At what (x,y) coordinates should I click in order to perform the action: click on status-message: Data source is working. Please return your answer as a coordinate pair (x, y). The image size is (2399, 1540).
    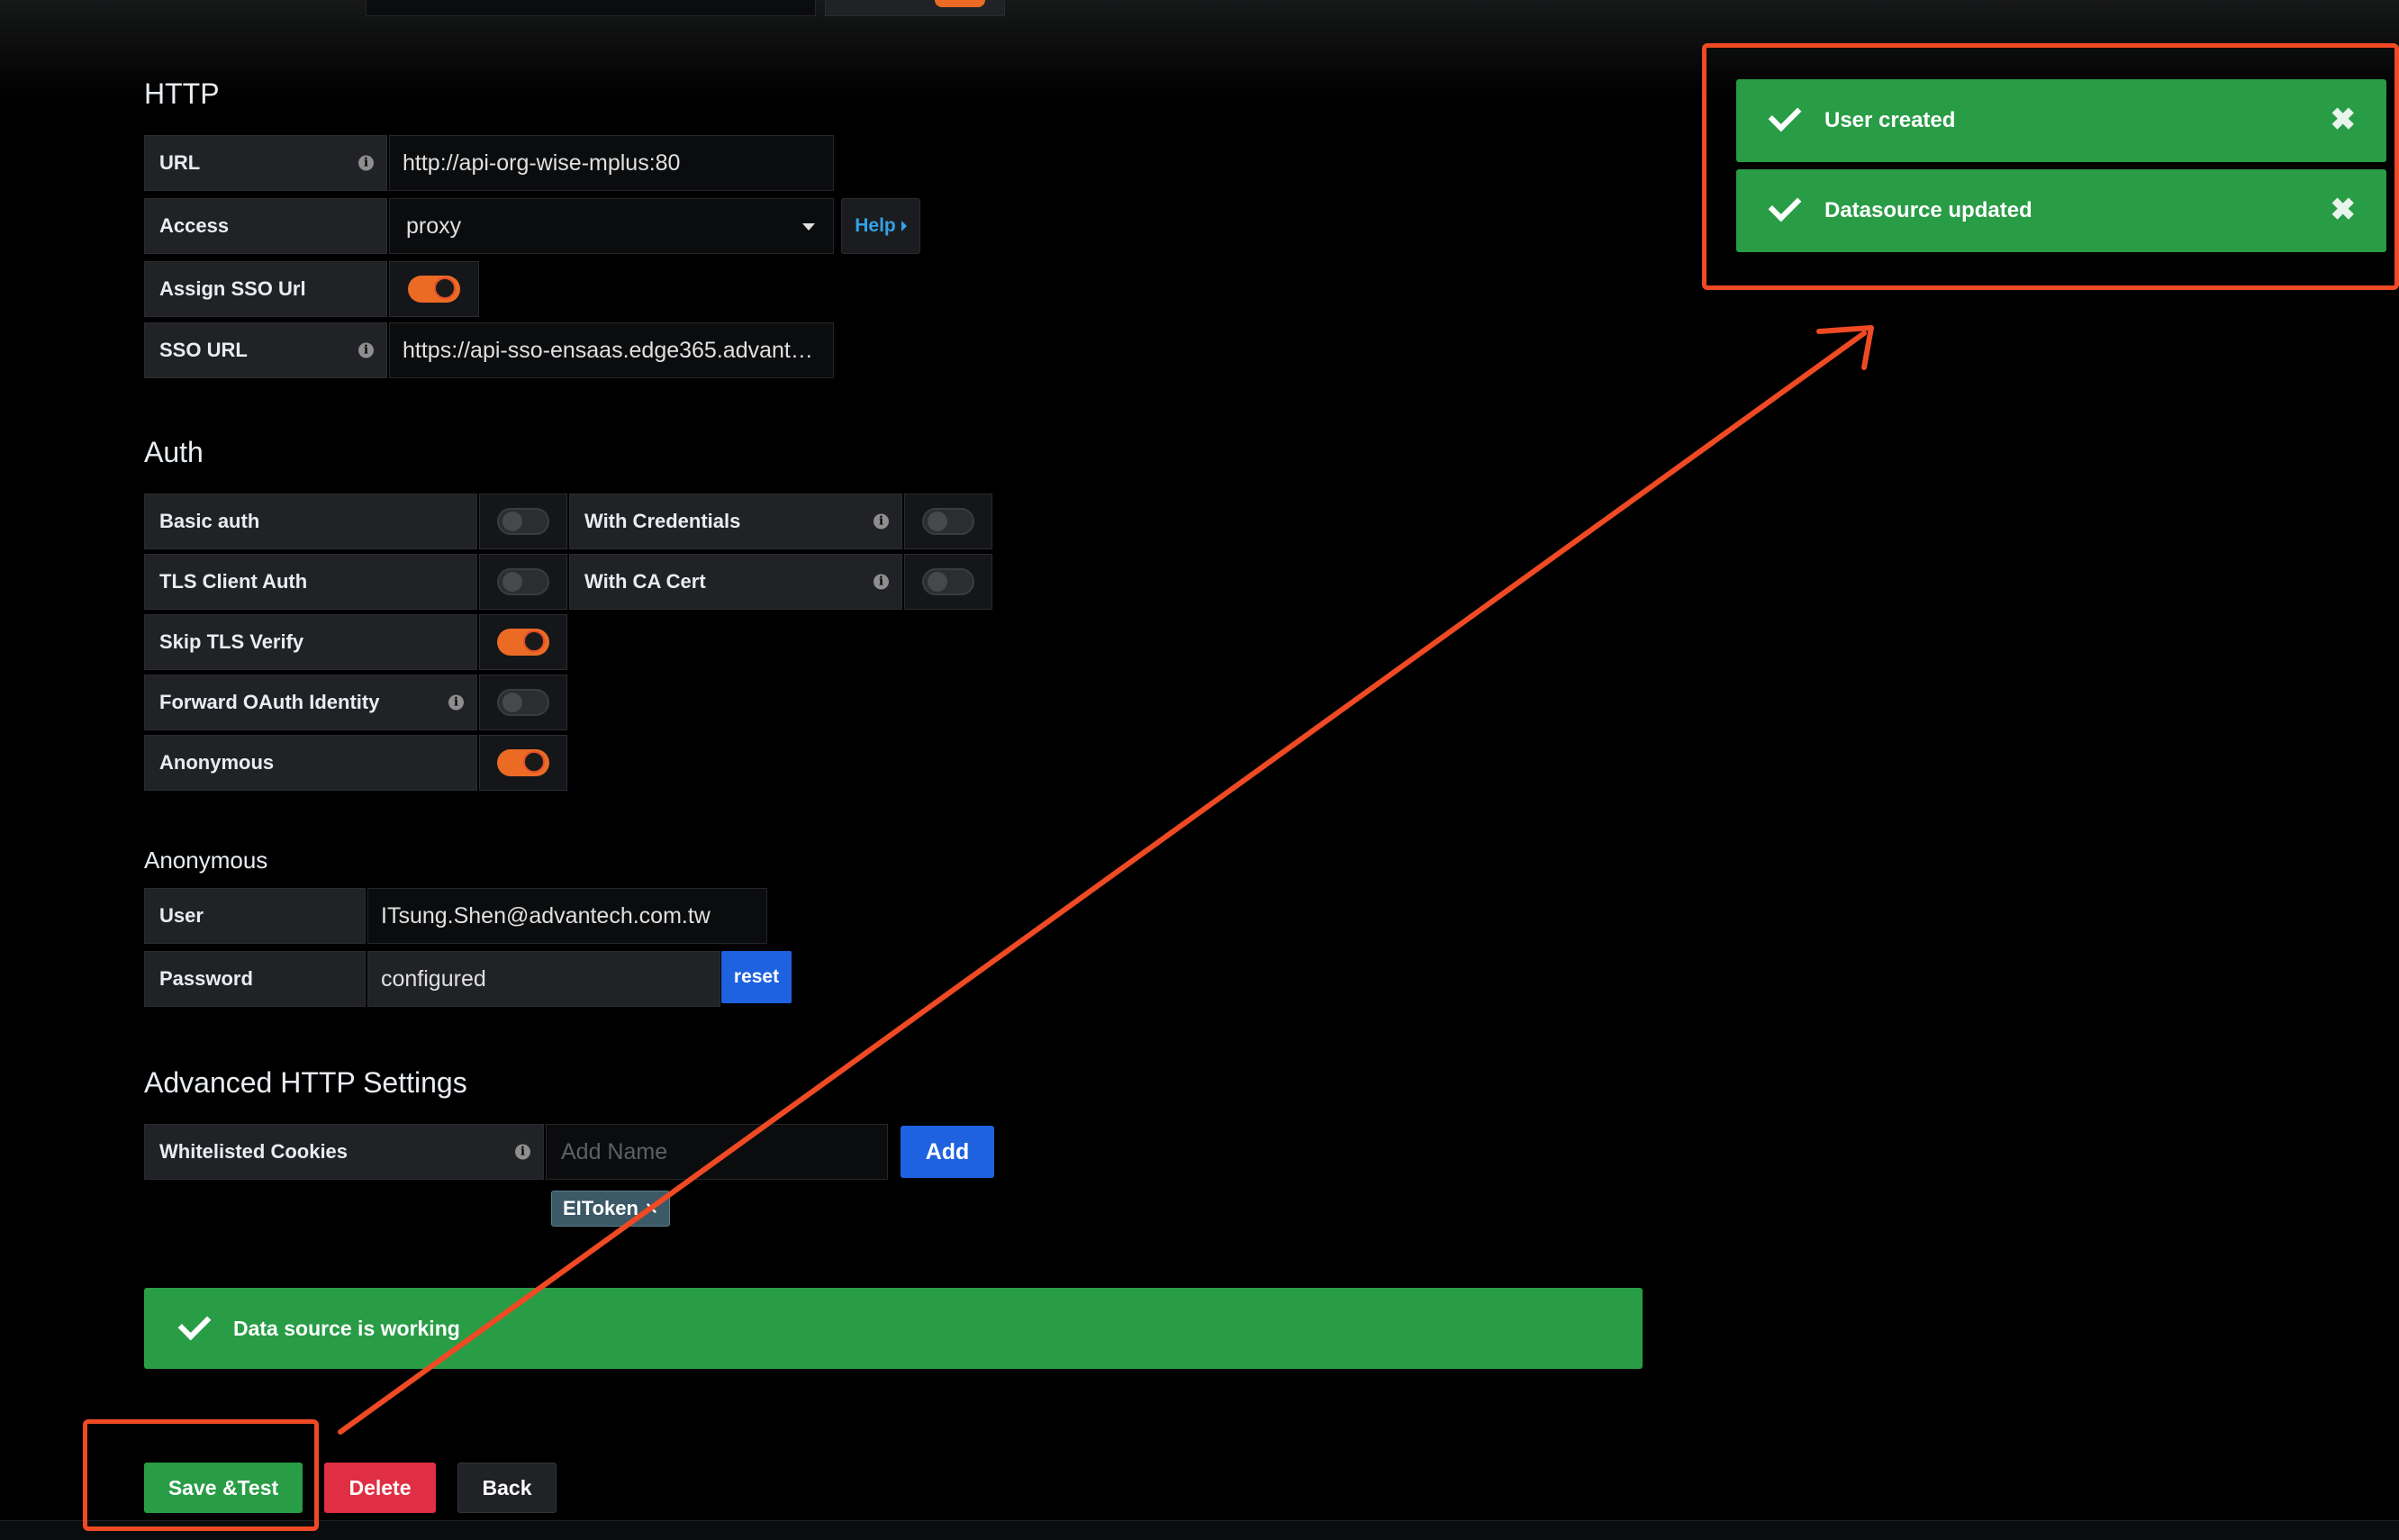
    Looking at the image, I should click on (346, 1328).